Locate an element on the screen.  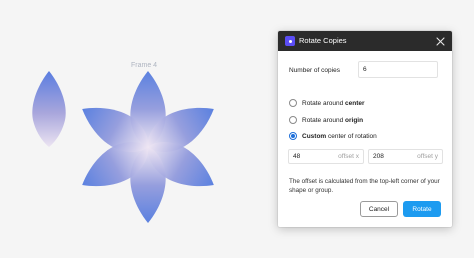
radio-label-suffix: center of rotation is located at coordinates (351, 136).